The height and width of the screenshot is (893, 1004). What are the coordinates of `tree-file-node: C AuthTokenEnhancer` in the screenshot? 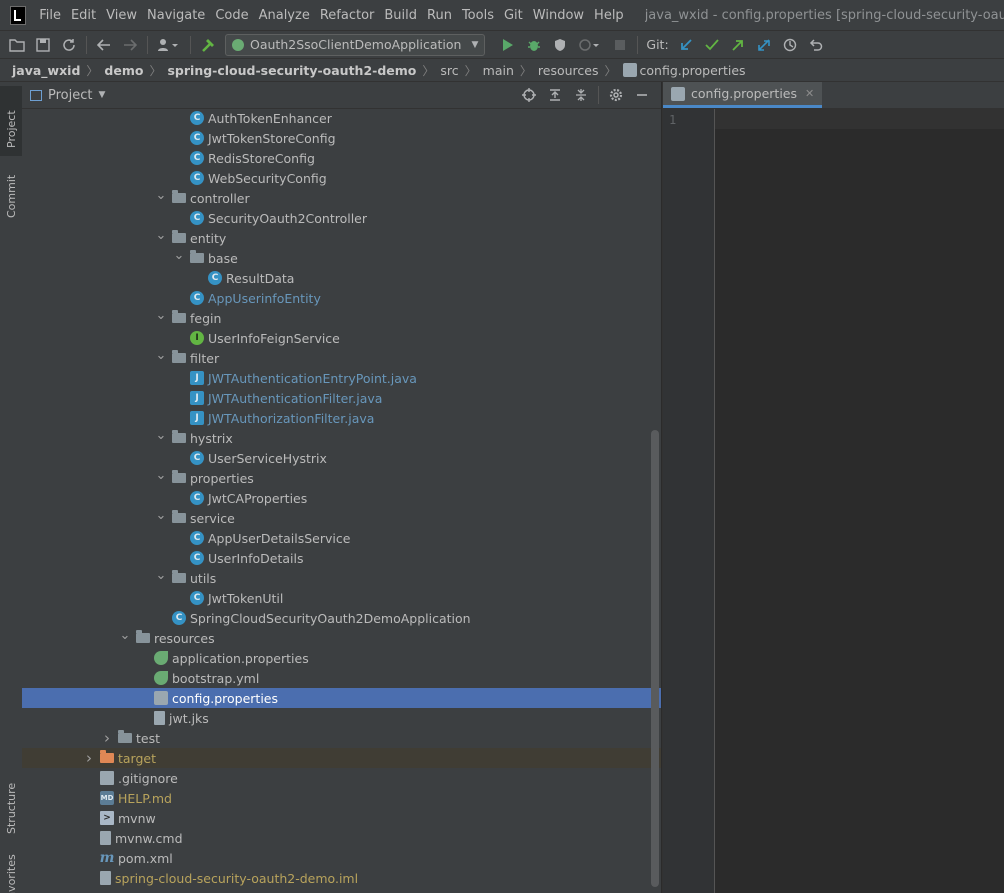 It's located at (341, 118).